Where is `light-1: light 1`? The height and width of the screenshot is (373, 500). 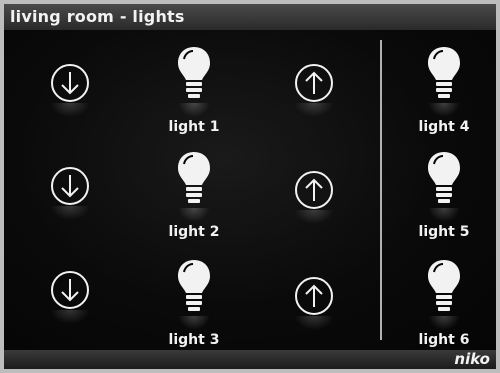 light-1: light 1 is located at coordinates (194, 95).